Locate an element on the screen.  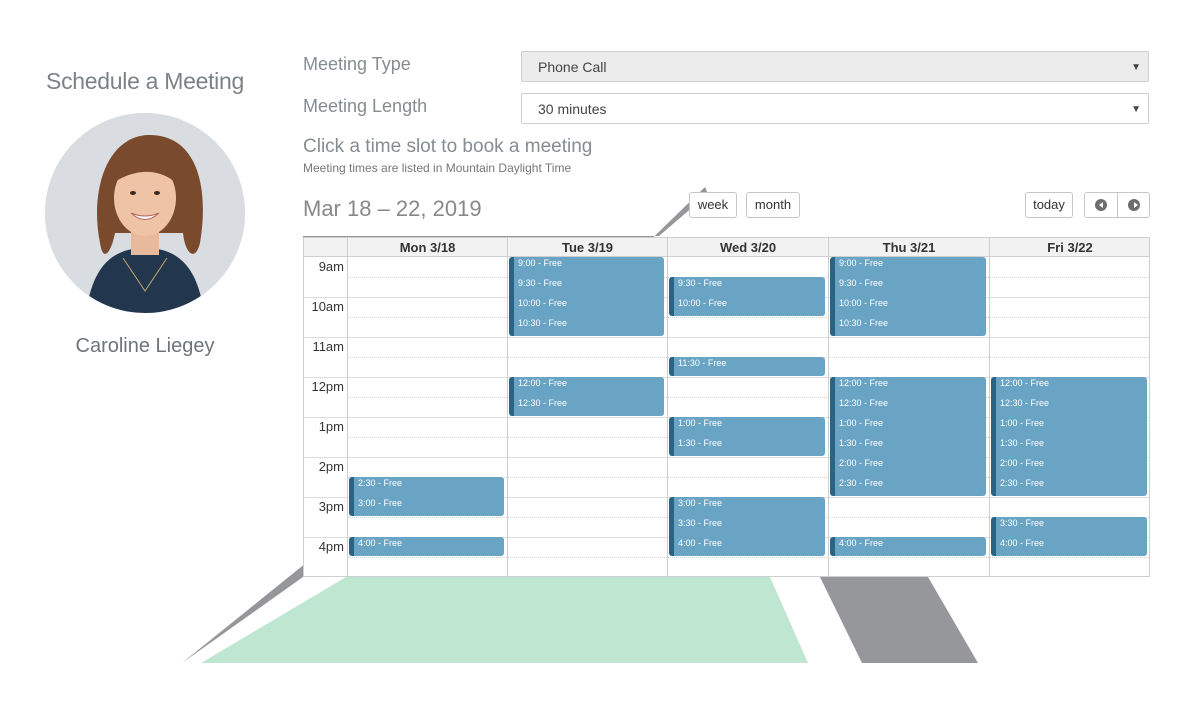
calendar-header: Mon 3/18 Tue 3/19 Wed 3/20 Thu 3/21 Fri 3/22 is located at coordinates (726, 247).